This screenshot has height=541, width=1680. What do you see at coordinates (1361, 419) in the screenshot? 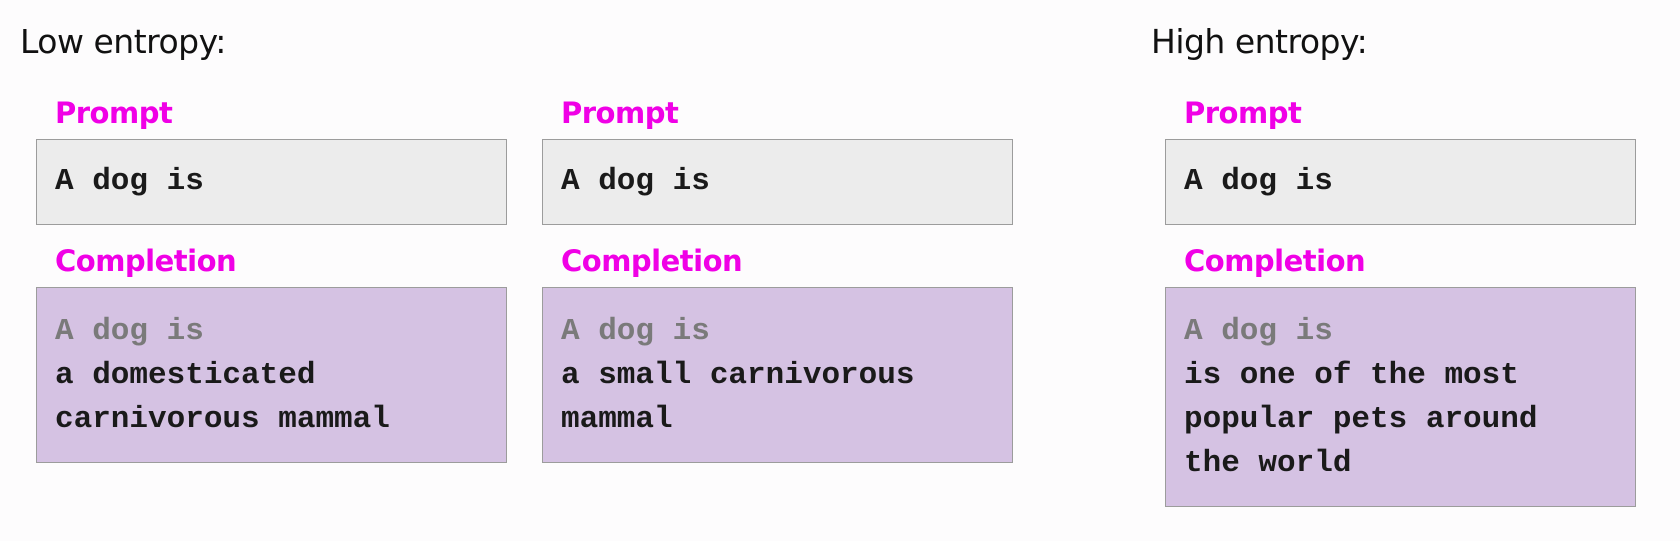
I see `completion-text-line: popular pets around` at bounding box center [1361, 419].